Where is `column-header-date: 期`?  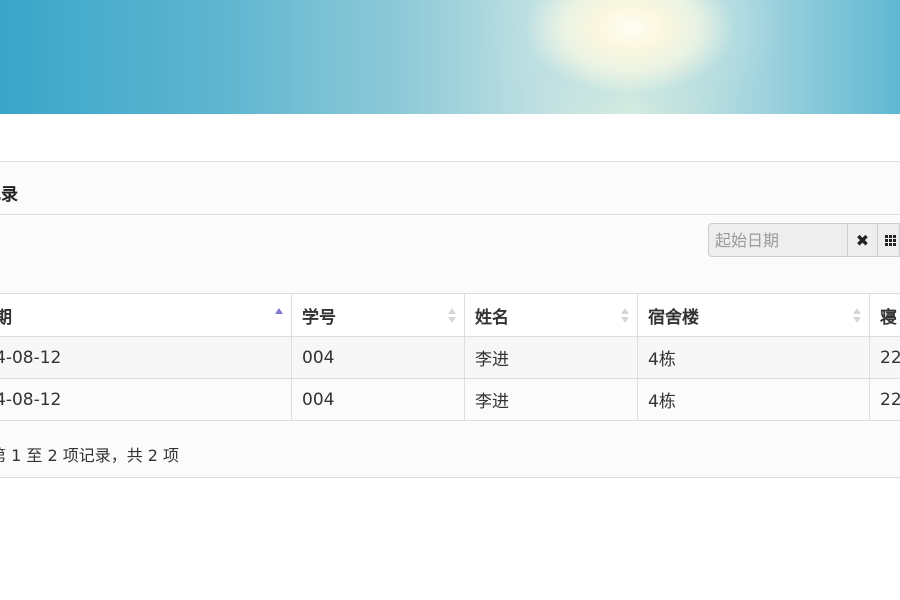
column-header-date: 期 is located at coordinates (146, 315).